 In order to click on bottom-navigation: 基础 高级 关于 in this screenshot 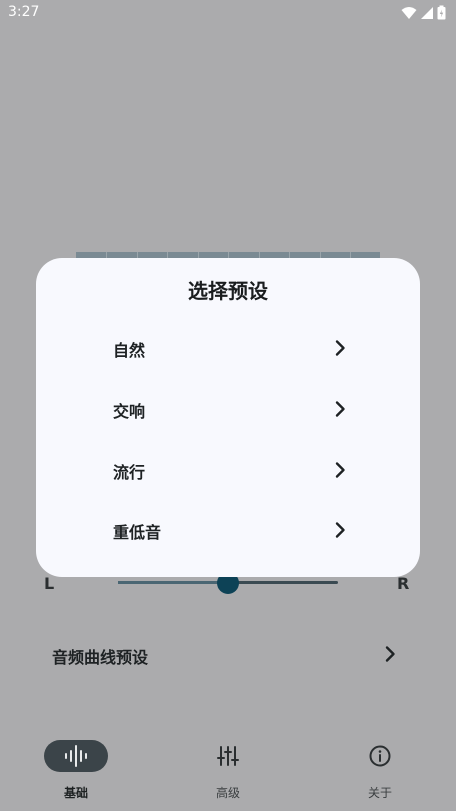, I will do `click(228, 770)`.